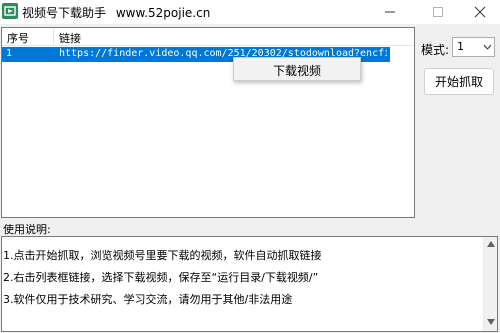  I want to click on list-header: 序号 链接, so click(208, 37).